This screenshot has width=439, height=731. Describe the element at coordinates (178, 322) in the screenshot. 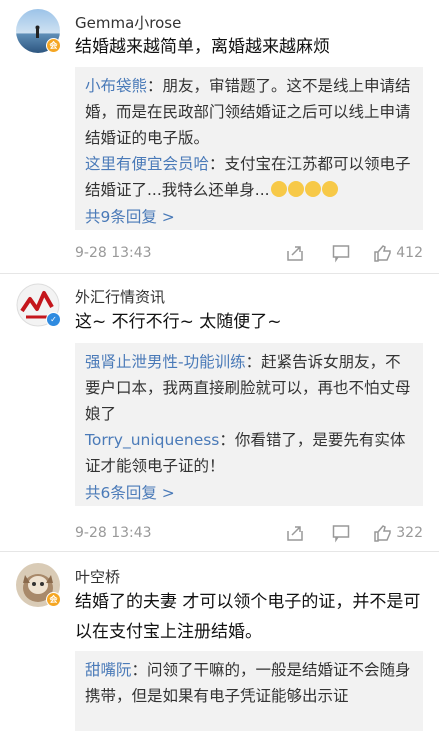

I see `comment-text: 这~ 不行不行~ 太随便了~` at that location.